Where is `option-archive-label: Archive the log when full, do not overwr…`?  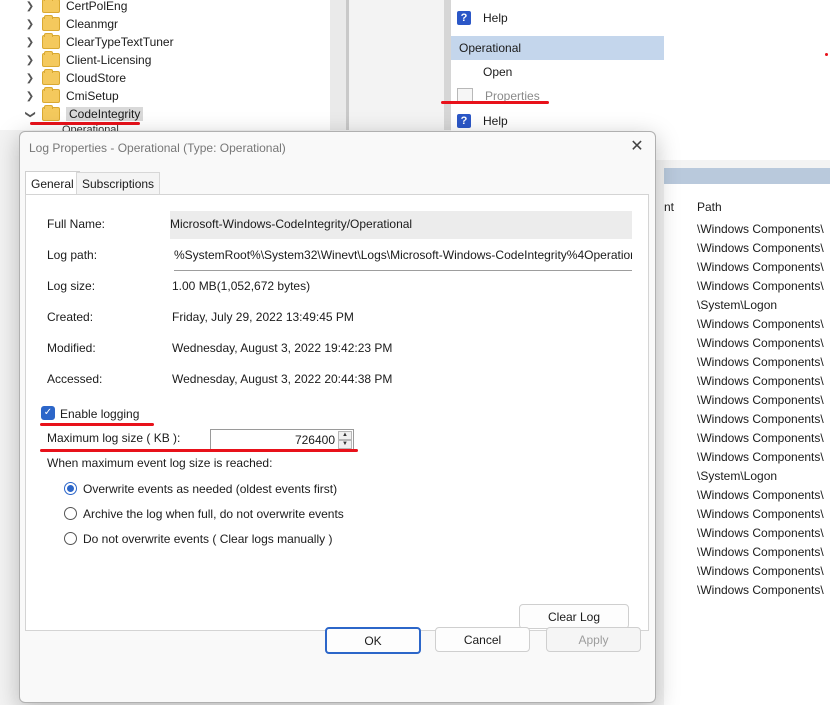
option-archive-label: Archive the log when full, do not overwr… is located at coordinates (213, 514).